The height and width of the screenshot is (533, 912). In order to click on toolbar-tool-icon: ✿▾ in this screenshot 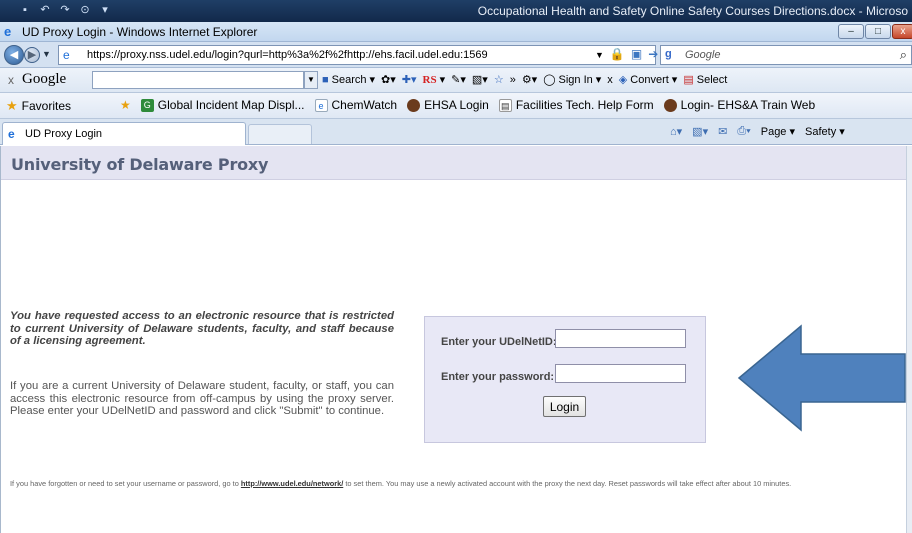, I will do `click(388, 79)`.